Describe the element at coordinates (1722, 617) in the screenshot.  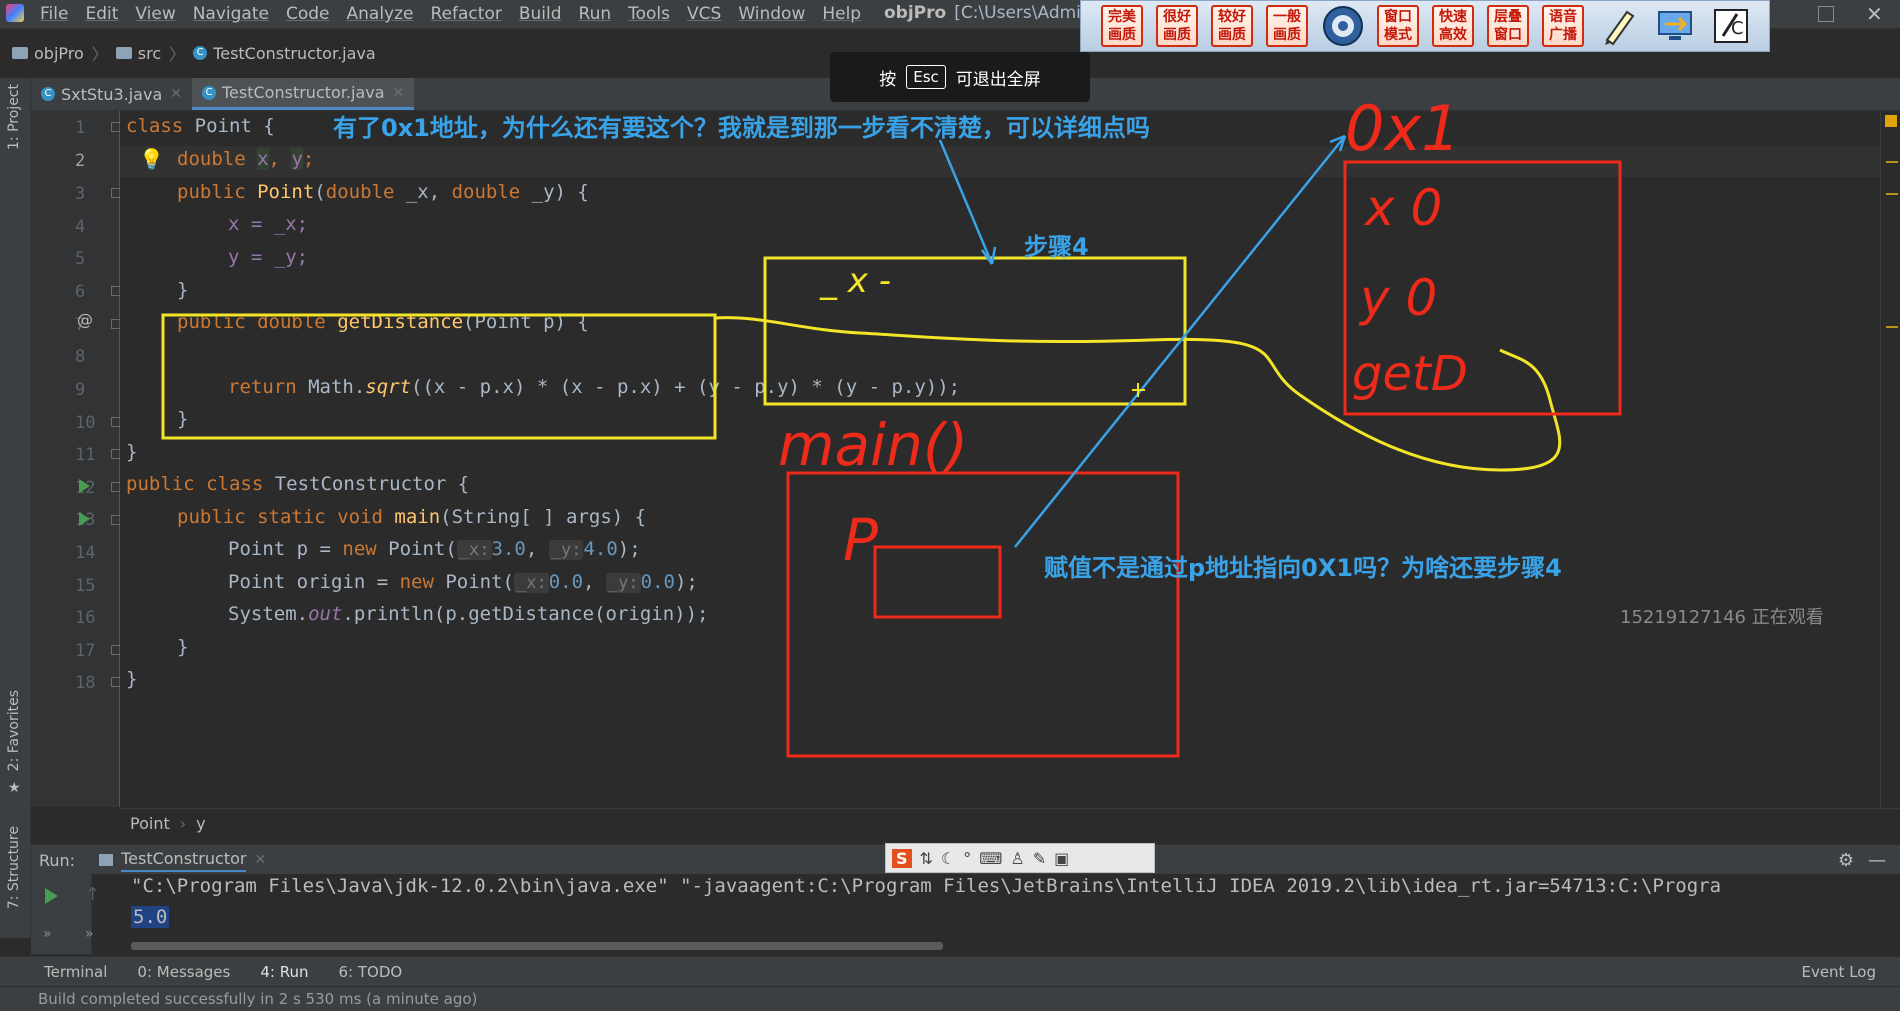
I see `viewer-watching-notice: 15219127146 正在观看` at that location.